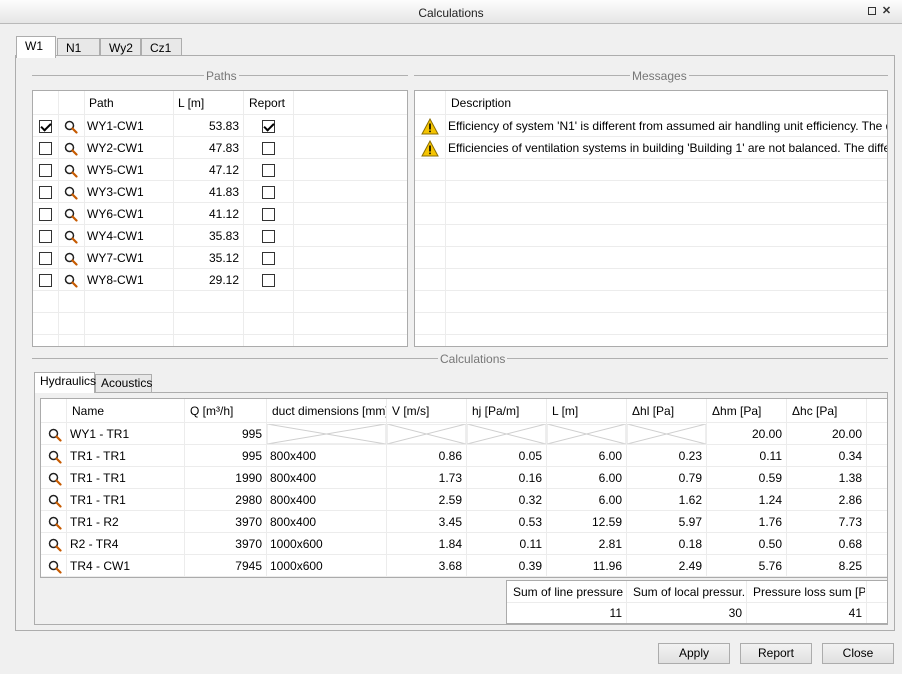  I want to click on column-header: Δhm [Pa], so click(749, 411).